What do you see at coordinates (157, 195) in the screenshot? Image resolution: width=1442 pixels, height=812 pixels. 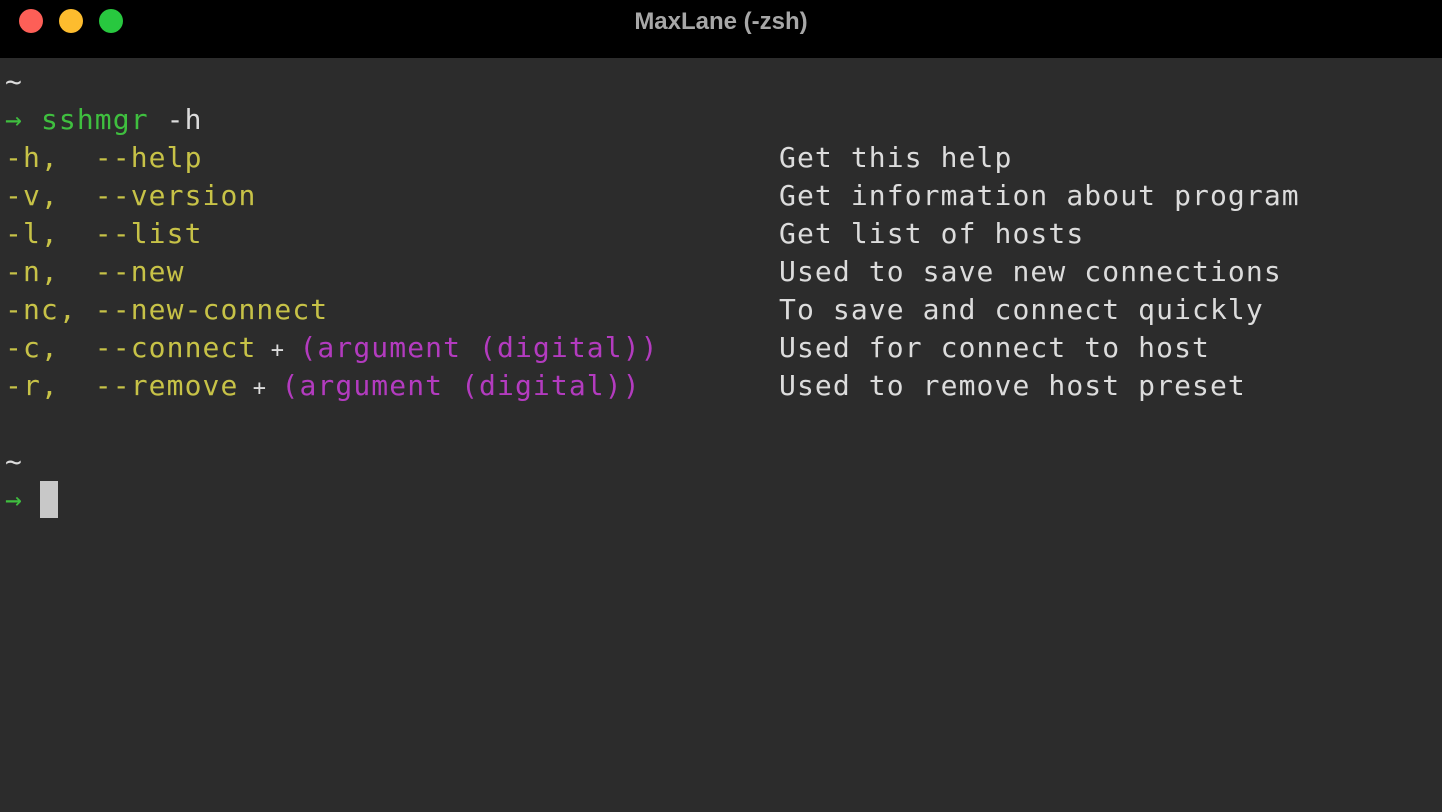 I see `option-long: --version` at bounding box center [157, 195].